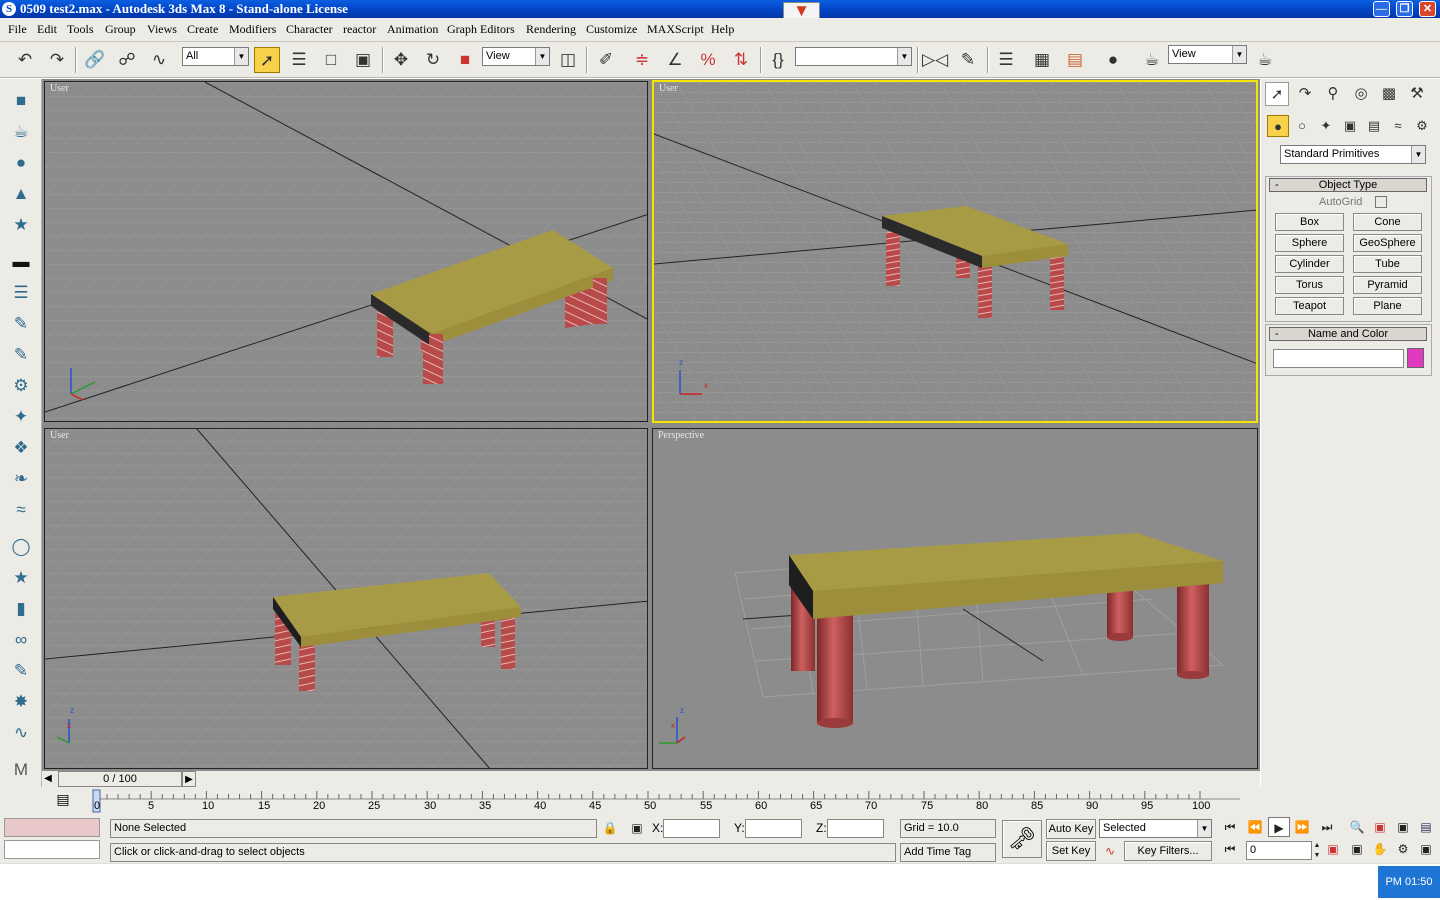 This screenshot has width=1440, height=900. Describe the element at coordinates (21, 262) in the screenshot. I see `shapes-icon: ▬` at that location.